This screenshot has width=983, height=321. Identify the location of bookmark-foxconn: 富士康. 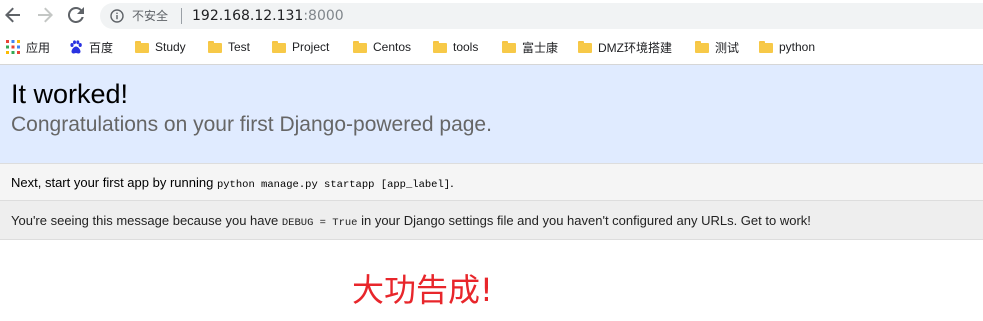
(530, 47).